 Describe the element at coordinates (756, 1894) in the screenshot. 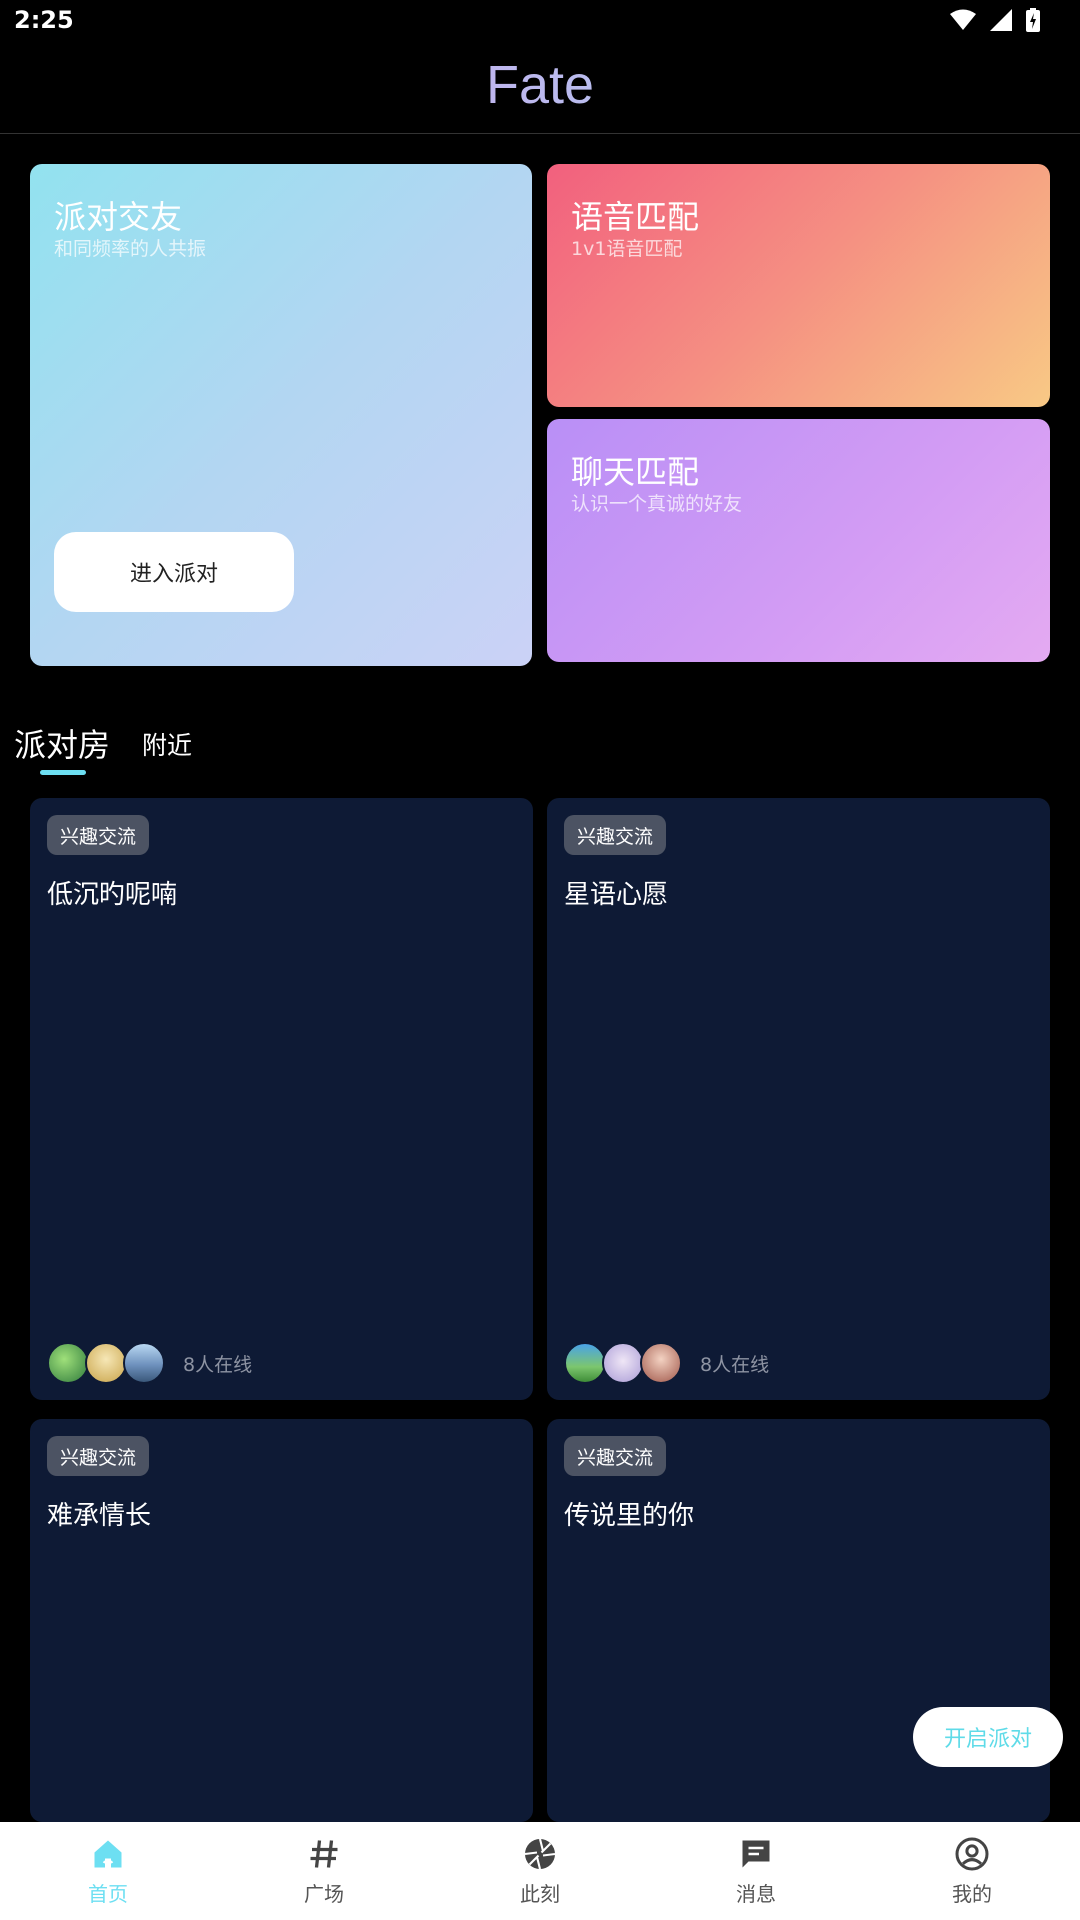

I see `nav-label: 消息` at that location.